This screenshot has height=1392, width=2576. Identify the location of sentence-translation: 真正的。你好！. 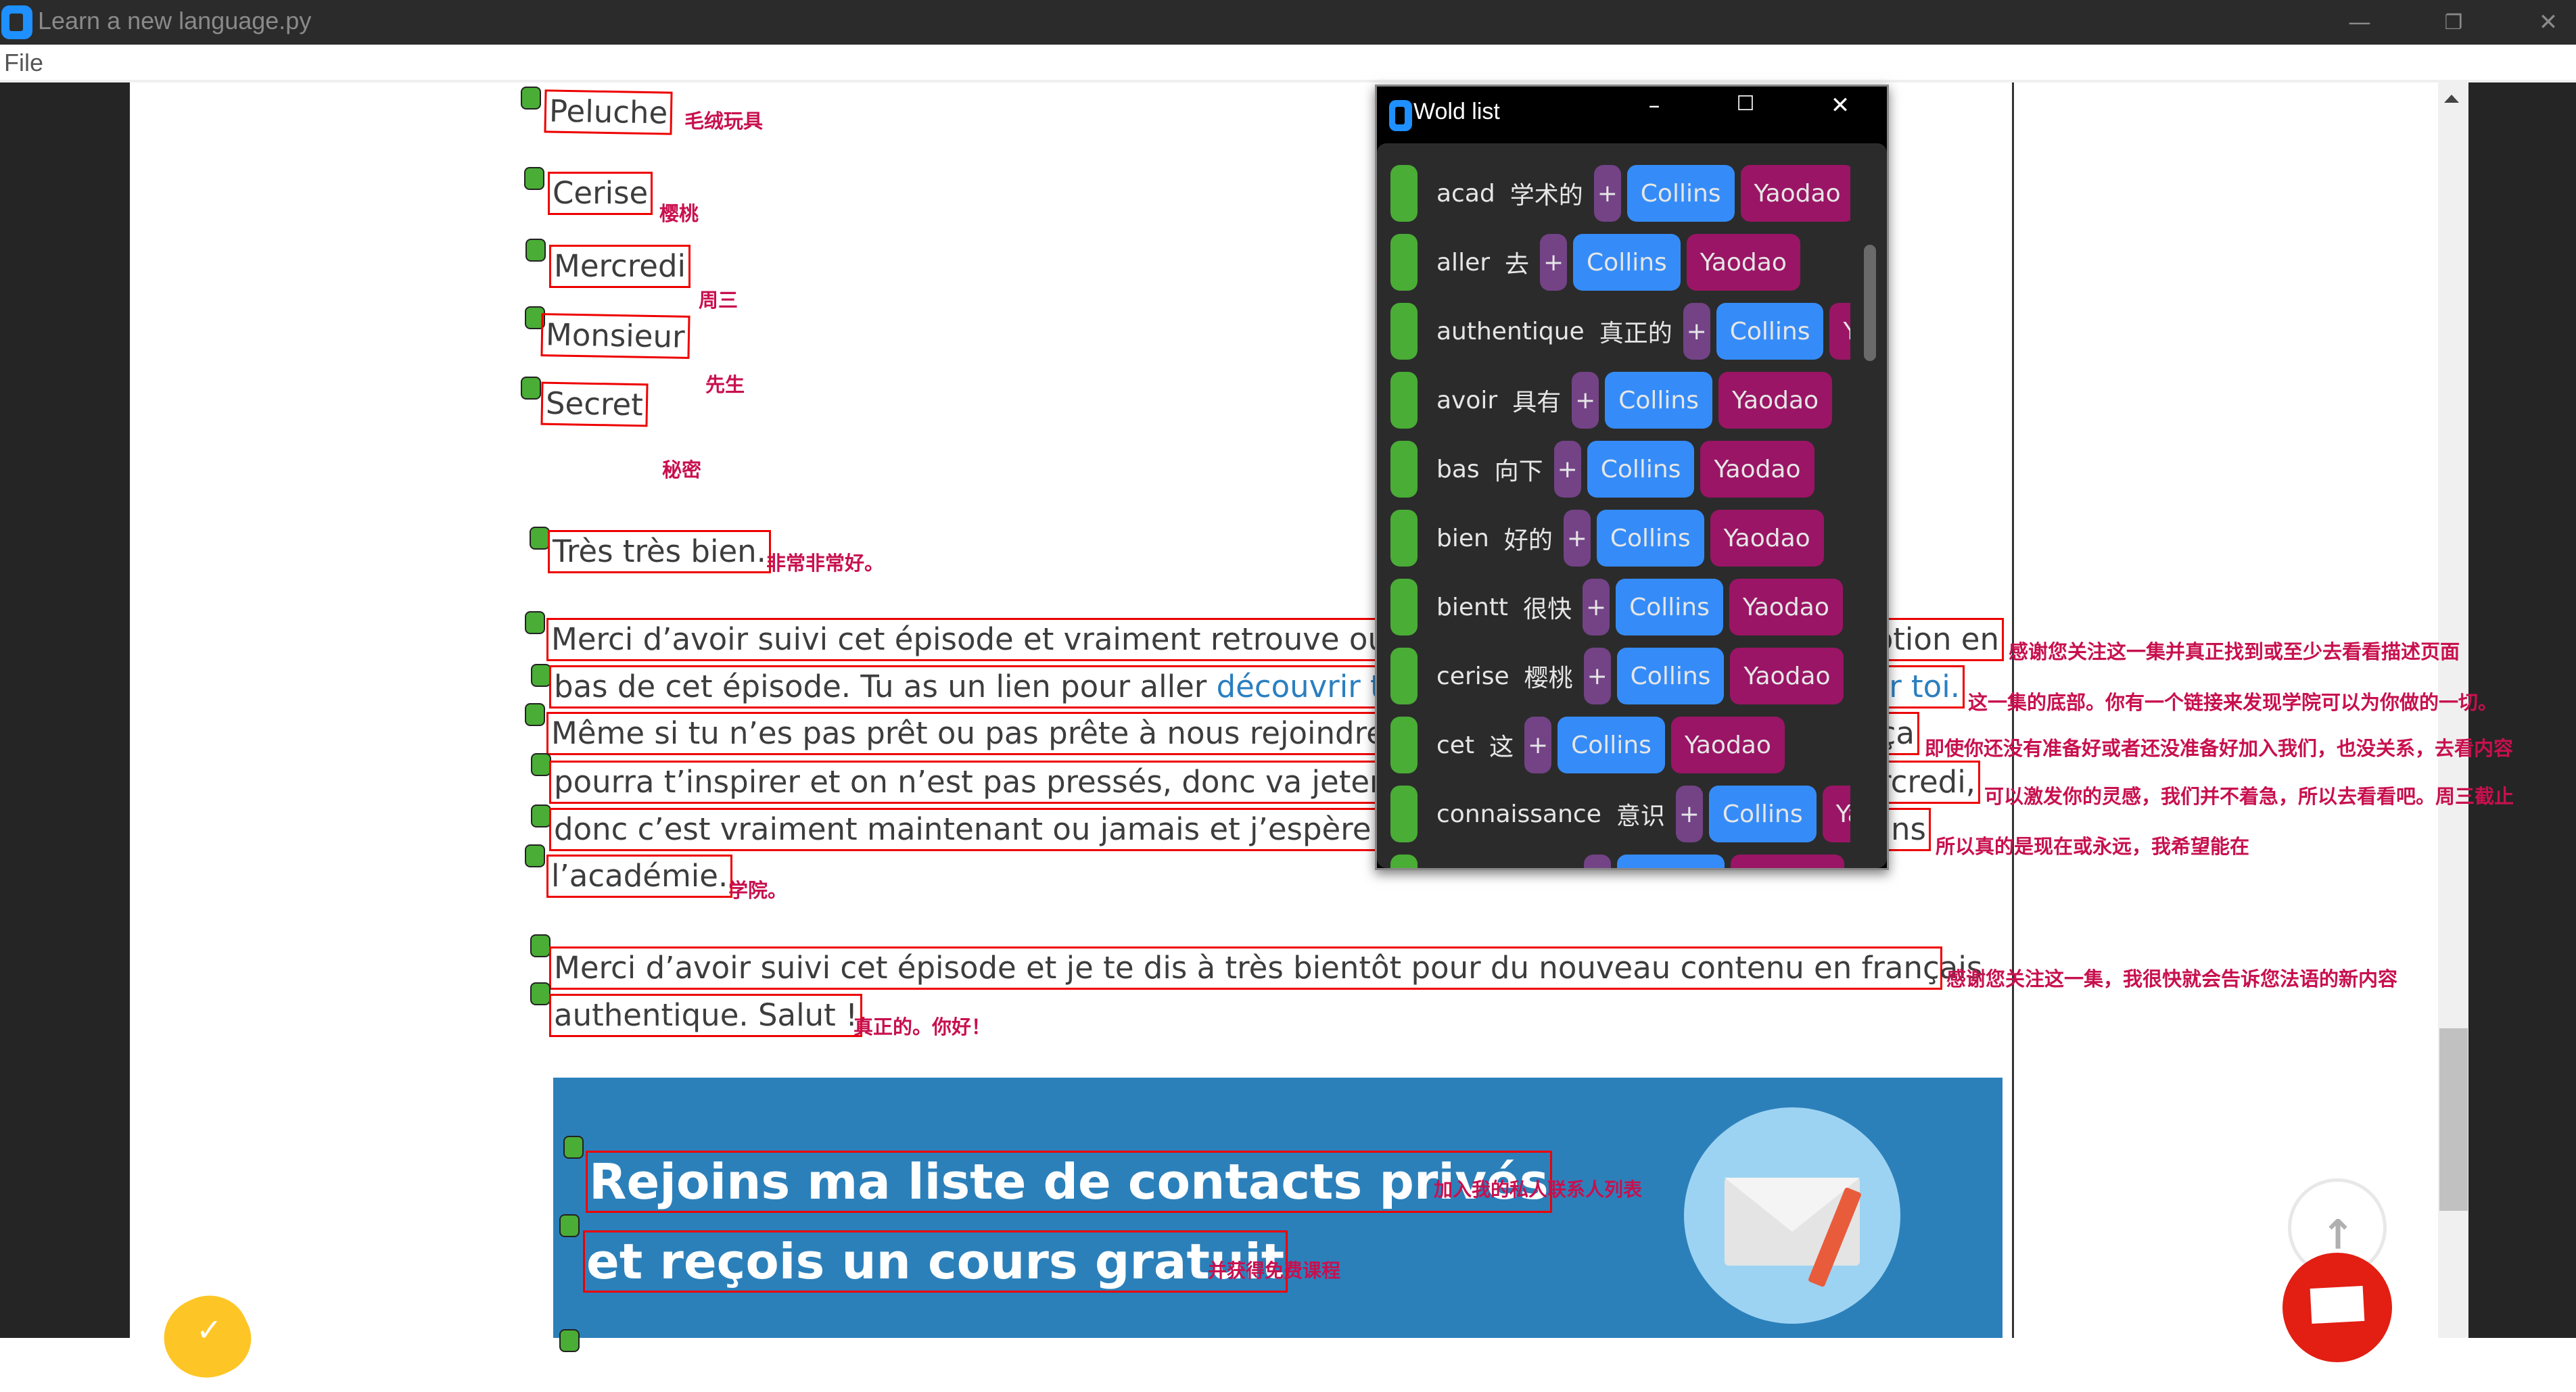
(922, 1026).